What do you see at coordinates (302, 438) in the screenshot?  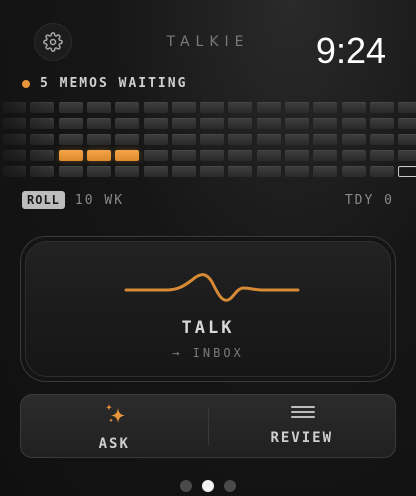 I see `review-label: REVIEW` at bounding box center [302, 438].